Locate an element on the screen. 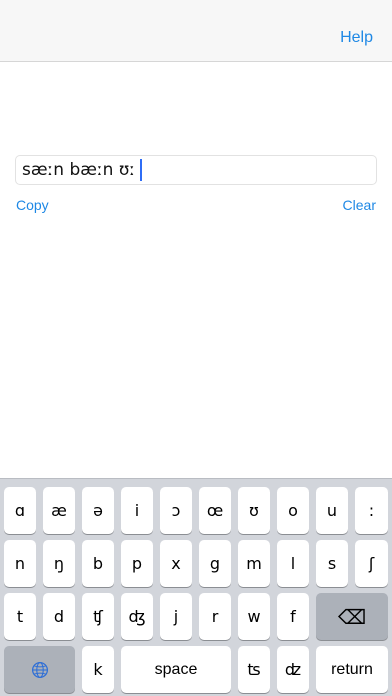  key-p: p is located at coordinates (137, 563).